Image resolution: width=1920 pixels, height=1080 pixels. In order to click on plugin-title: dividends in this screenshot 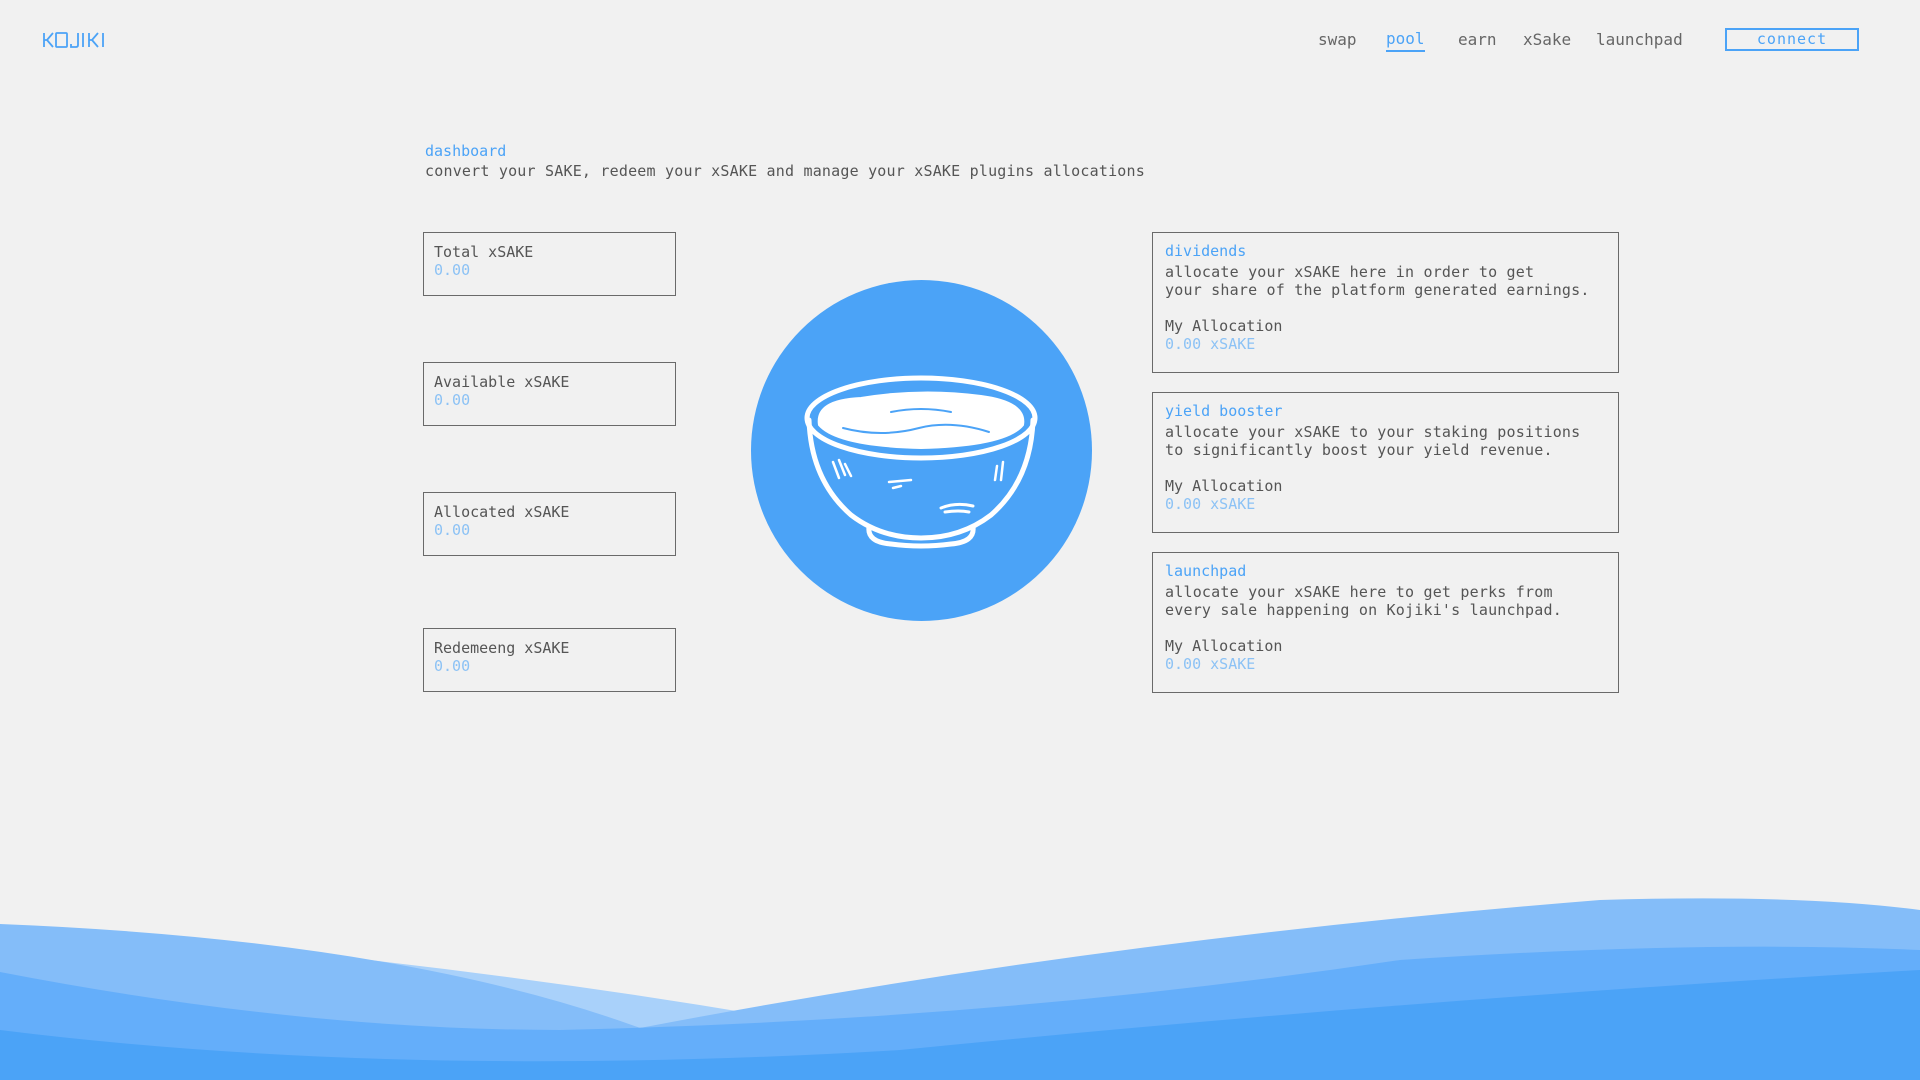, I will do `click(1206, 251)`.